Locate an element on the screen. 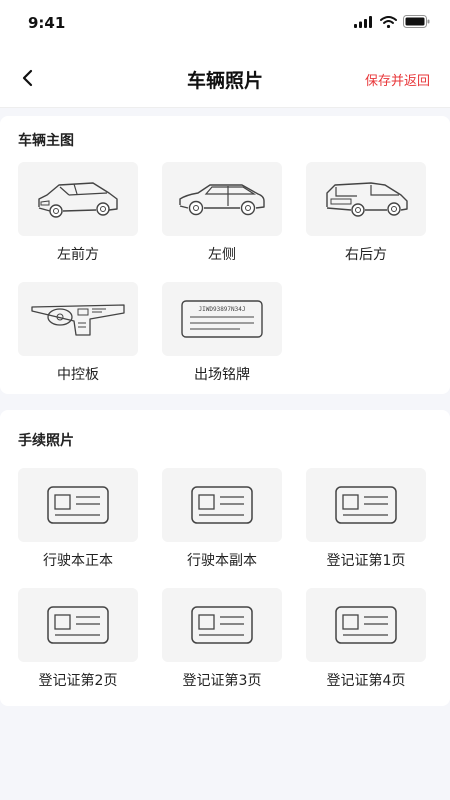 The width and height of the screenshot is (450, 800). photo-tile-label: 出场铭牌 is located at coordinates (222, 375).